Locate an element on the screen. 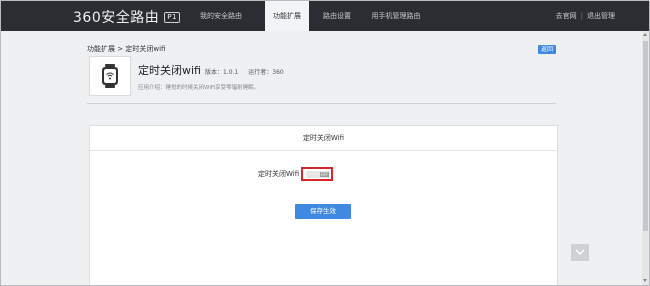 This screenshot has width=650, height=286. wifi-timer-label: 定时关闭Wifi is located at coordinates (279, 174).